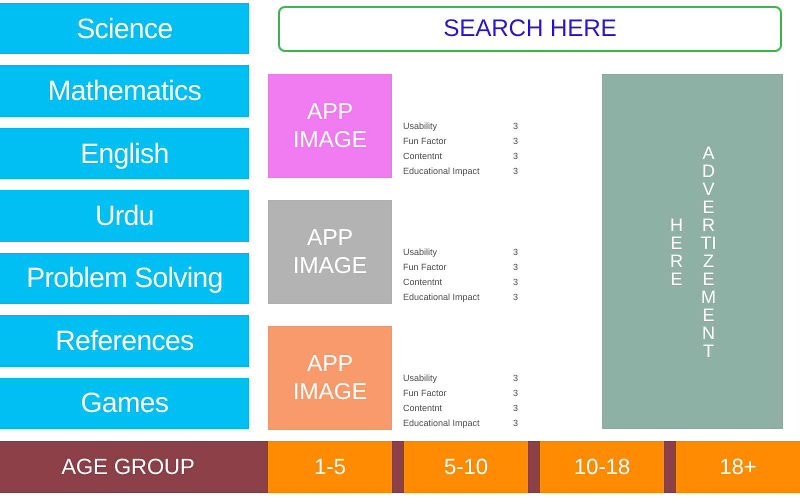 The width and height of the screenshot is (800, 500). What do you see at coordinates (124, 278) in the screenshot?
I see `category-button: Problem Solving` at bounding box center [124, 278].